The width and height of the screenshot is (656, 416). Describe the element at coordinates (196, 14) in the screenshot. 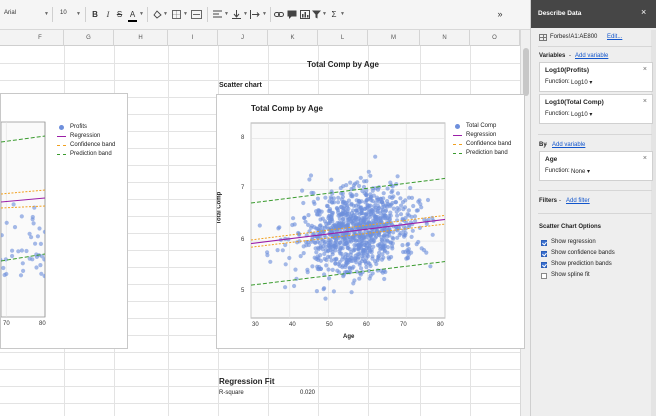

I see `merge-cells-icon` at that location.